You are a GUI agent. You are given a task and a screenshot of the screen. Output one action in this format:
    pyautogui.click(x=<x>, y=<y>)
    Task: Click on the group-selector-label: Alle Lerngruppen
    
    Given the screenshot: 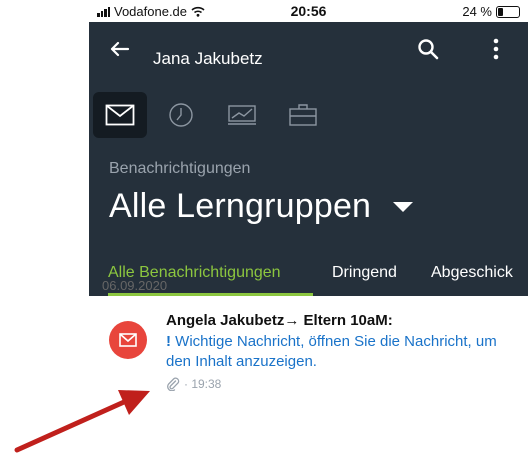 What is the action you would take?
    pyautogui.click(x=240, y=206)
    